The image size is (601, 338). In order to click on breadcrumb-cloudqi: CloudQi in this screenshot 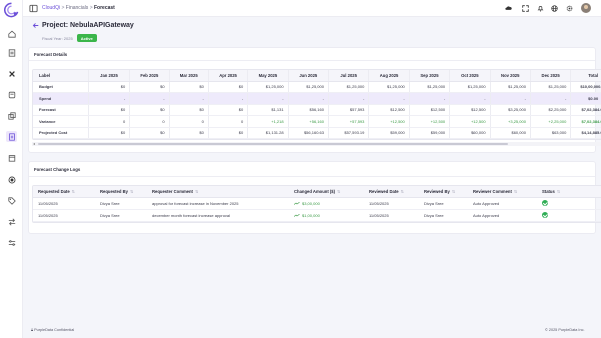, I will do `click(51, 8)`.